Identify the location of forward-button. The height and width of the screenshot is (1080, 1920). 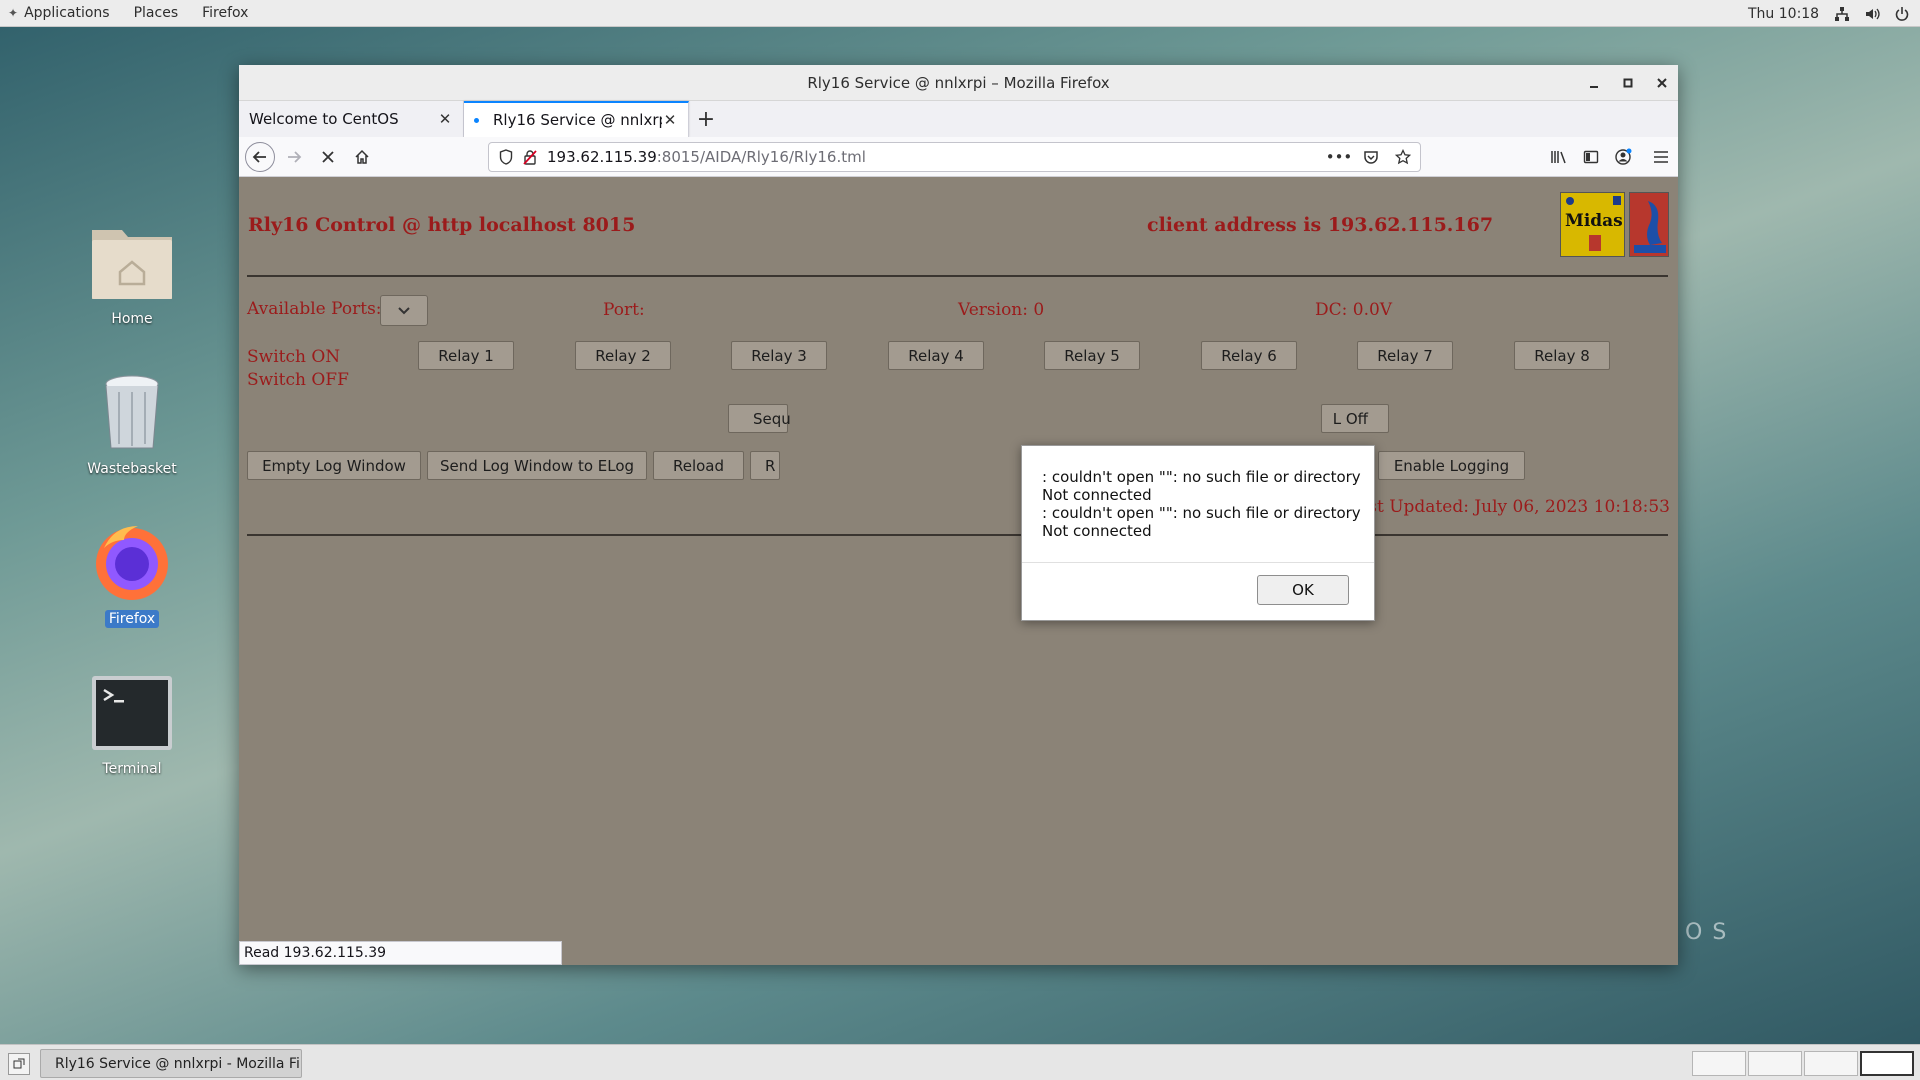
(294, 157).